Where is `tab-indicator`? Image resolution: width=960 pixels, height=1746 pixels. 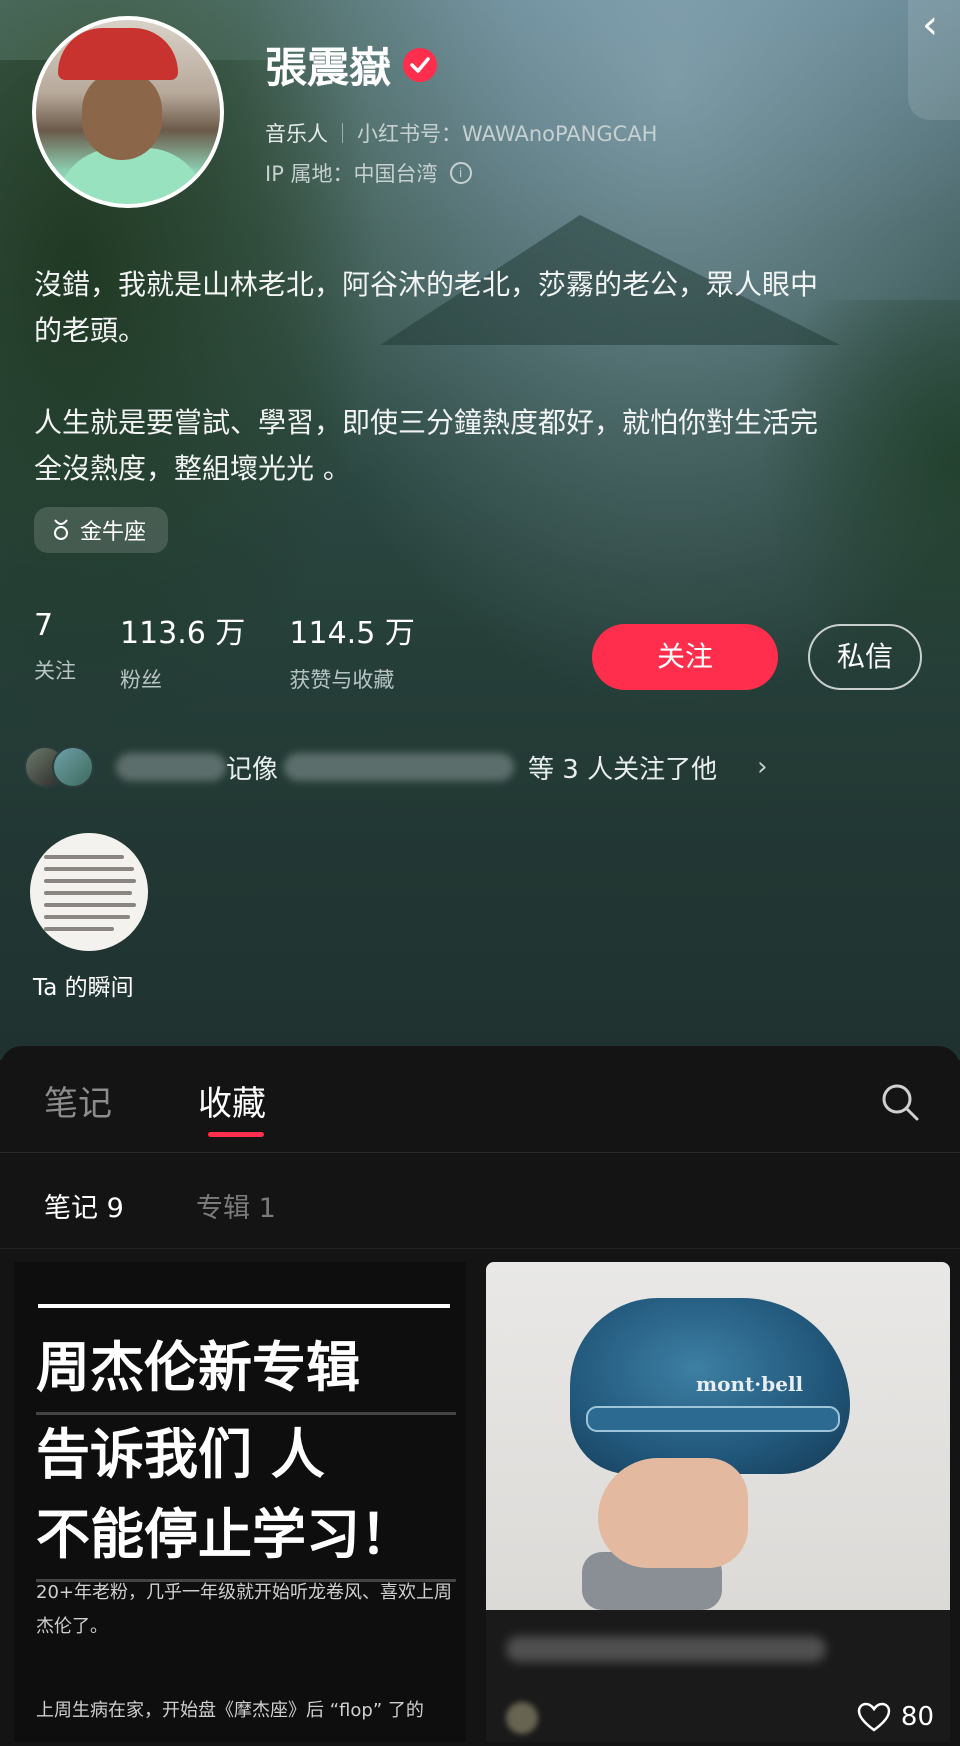
tab-indicator is located at coordinates (236, 1134).